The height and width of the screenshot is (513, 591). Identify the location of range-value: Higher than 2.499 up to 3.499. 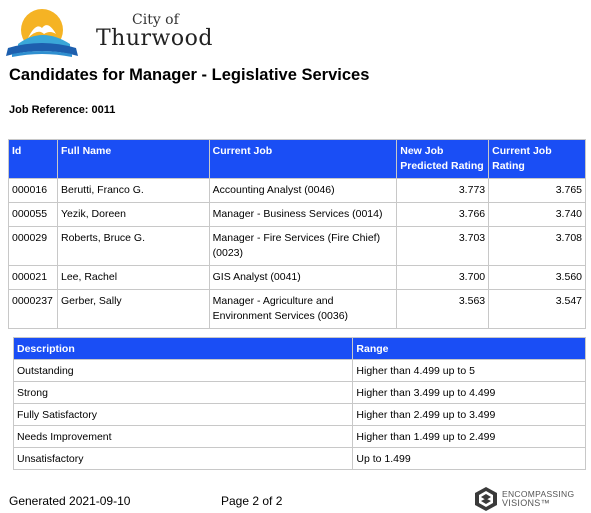
(469, 414).